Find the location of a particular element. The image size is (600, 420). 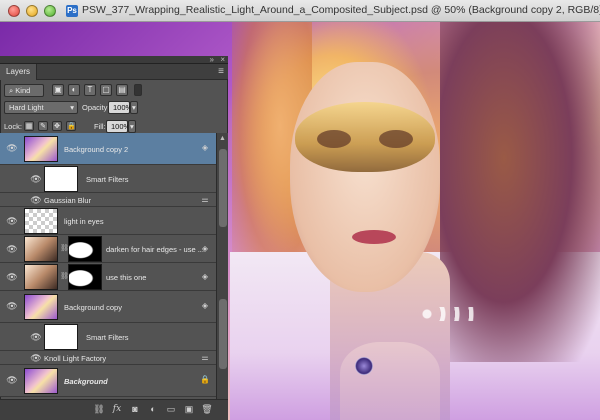

search-icon: ⌕ is located at coordinates (11, 90).